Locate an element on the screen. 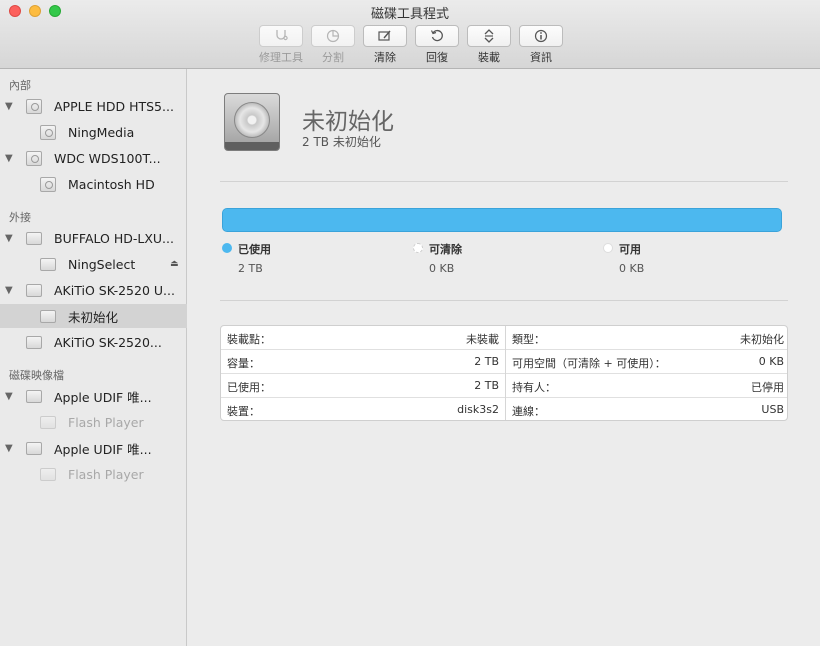 This screenshot has height=646, width=820. info-key: 可用空間（可清除 + 可使用）： is located at coordinates (589, 363).